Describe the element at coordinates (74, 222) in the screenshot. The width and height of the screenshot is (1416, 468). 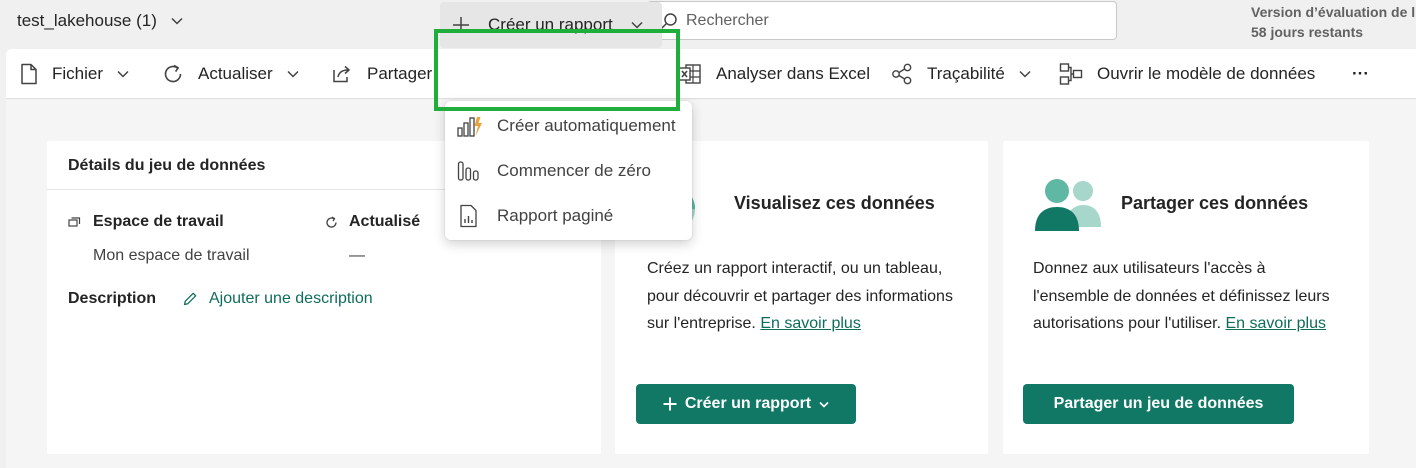
I see `workspace-icon` at that location.